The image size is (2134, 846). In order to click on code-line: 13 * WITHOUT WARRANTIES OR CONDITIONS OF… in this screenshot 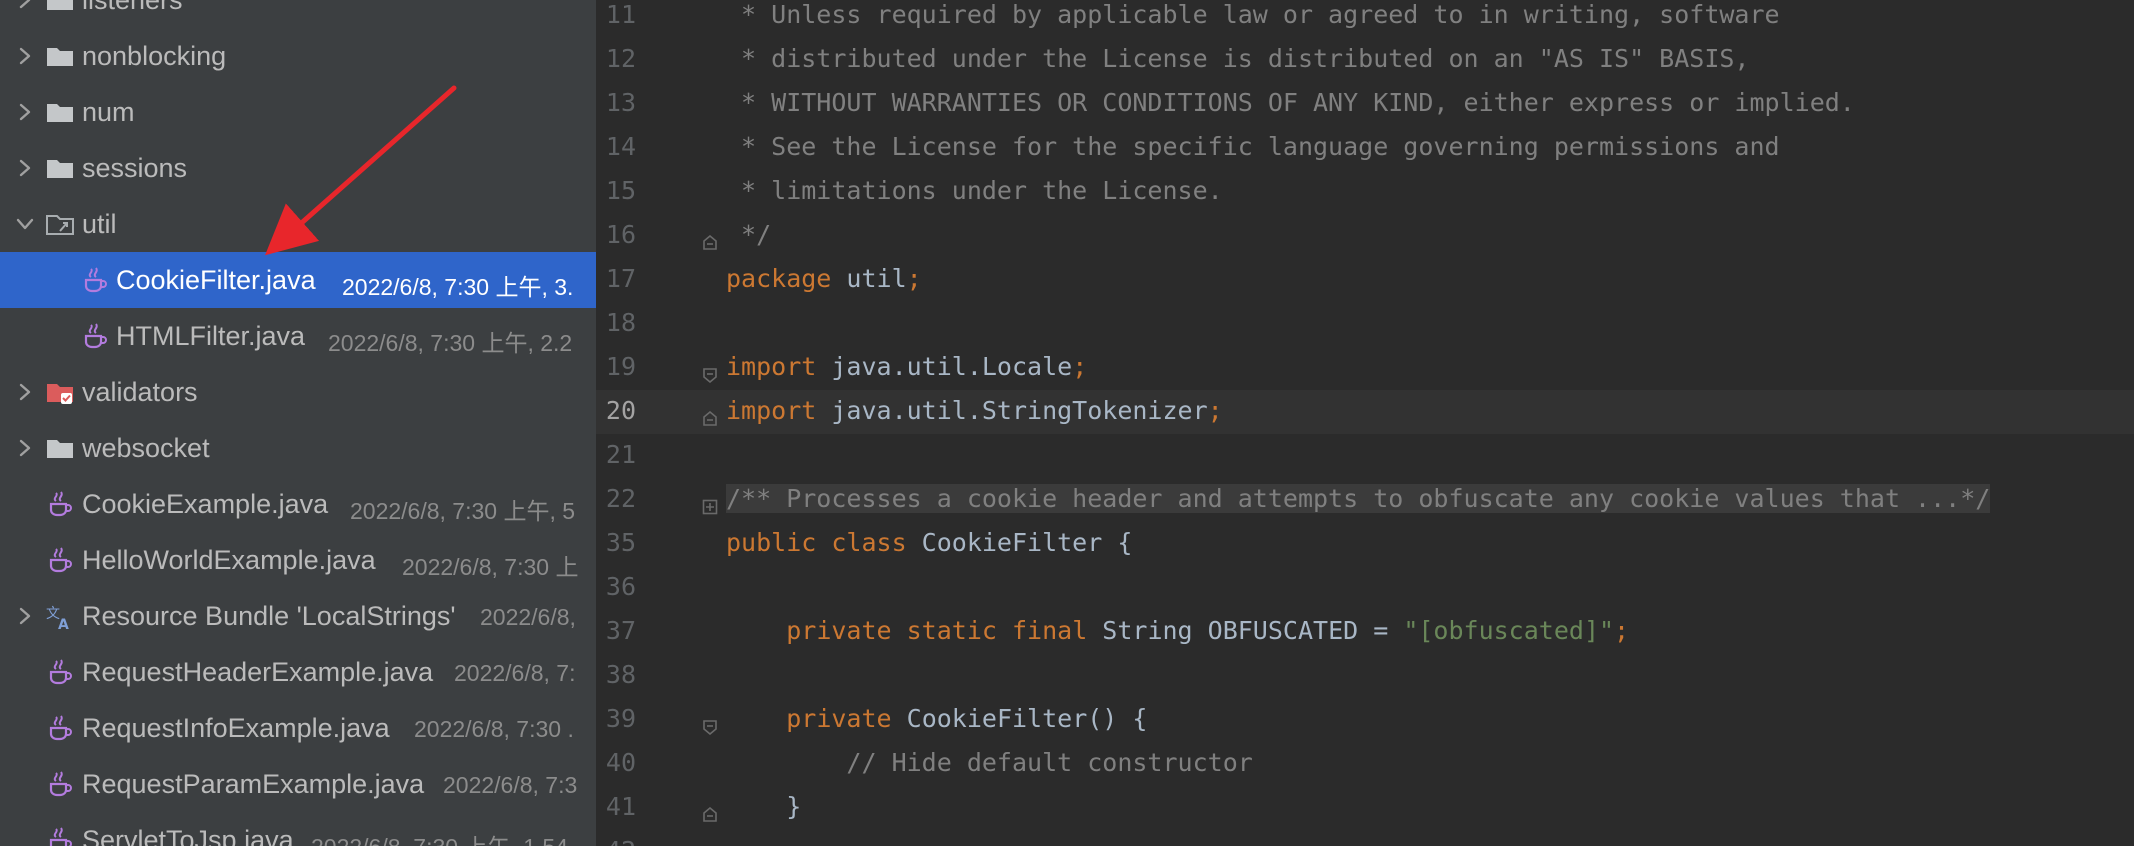, I will do `click(1365, 104)`.